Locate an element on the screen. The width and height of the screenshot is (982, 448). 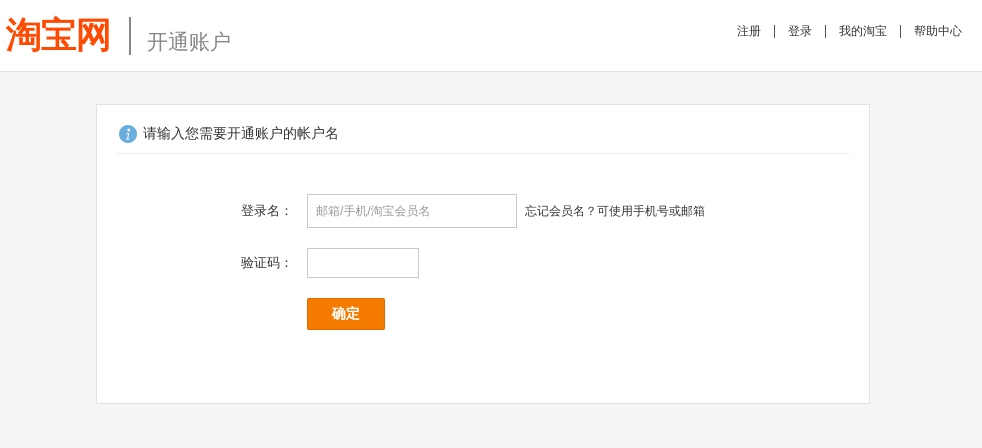
page-subtitle: 开通账户 is located at coordinates (189, 42).